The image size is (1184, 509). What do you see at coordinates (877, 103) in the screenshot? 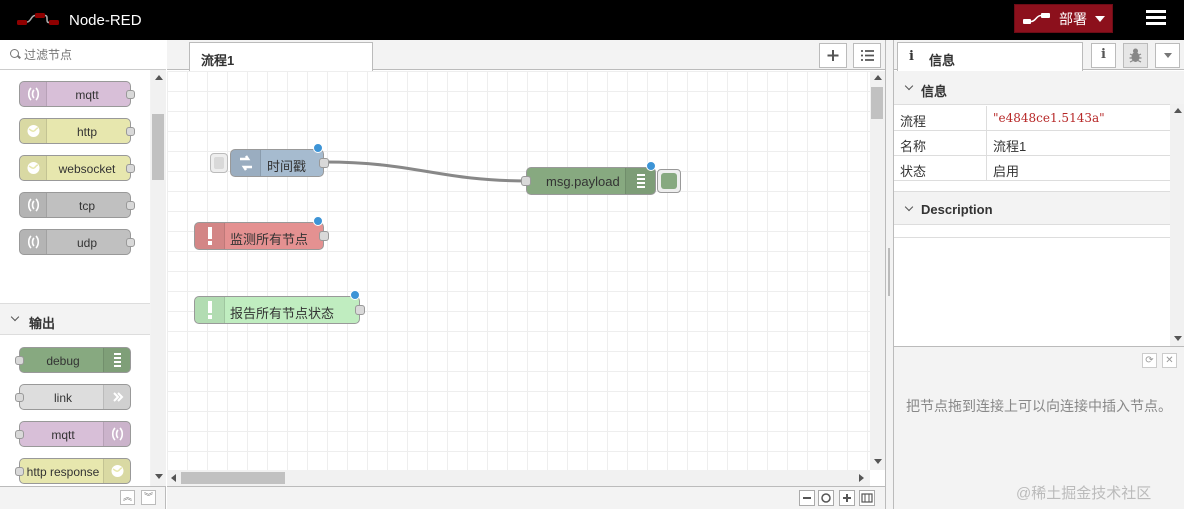
I see `vertical-scroll-thumb` at bounding box center [877, 103].